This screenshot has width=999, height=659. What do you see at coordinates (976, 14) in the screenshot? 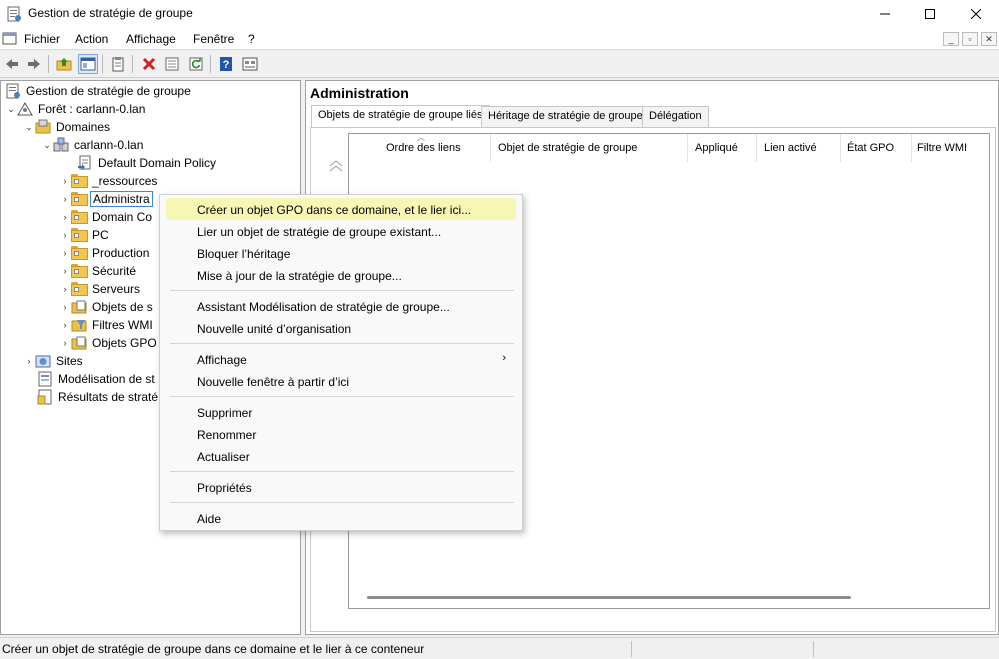
I see `close-button` at bounding box center [976, 14].